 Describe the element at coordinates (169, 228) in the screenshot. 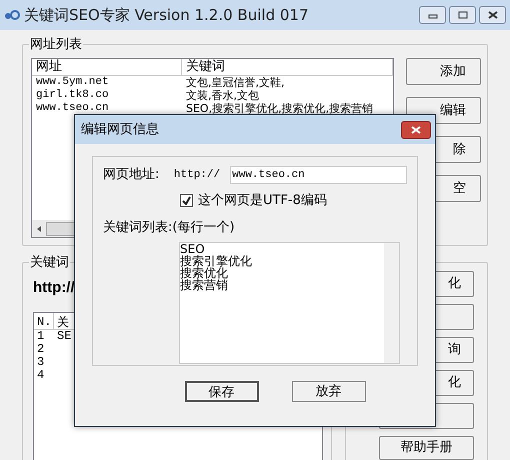

I see `keywords-label: 关键词列表:(每行一个)` at that location.